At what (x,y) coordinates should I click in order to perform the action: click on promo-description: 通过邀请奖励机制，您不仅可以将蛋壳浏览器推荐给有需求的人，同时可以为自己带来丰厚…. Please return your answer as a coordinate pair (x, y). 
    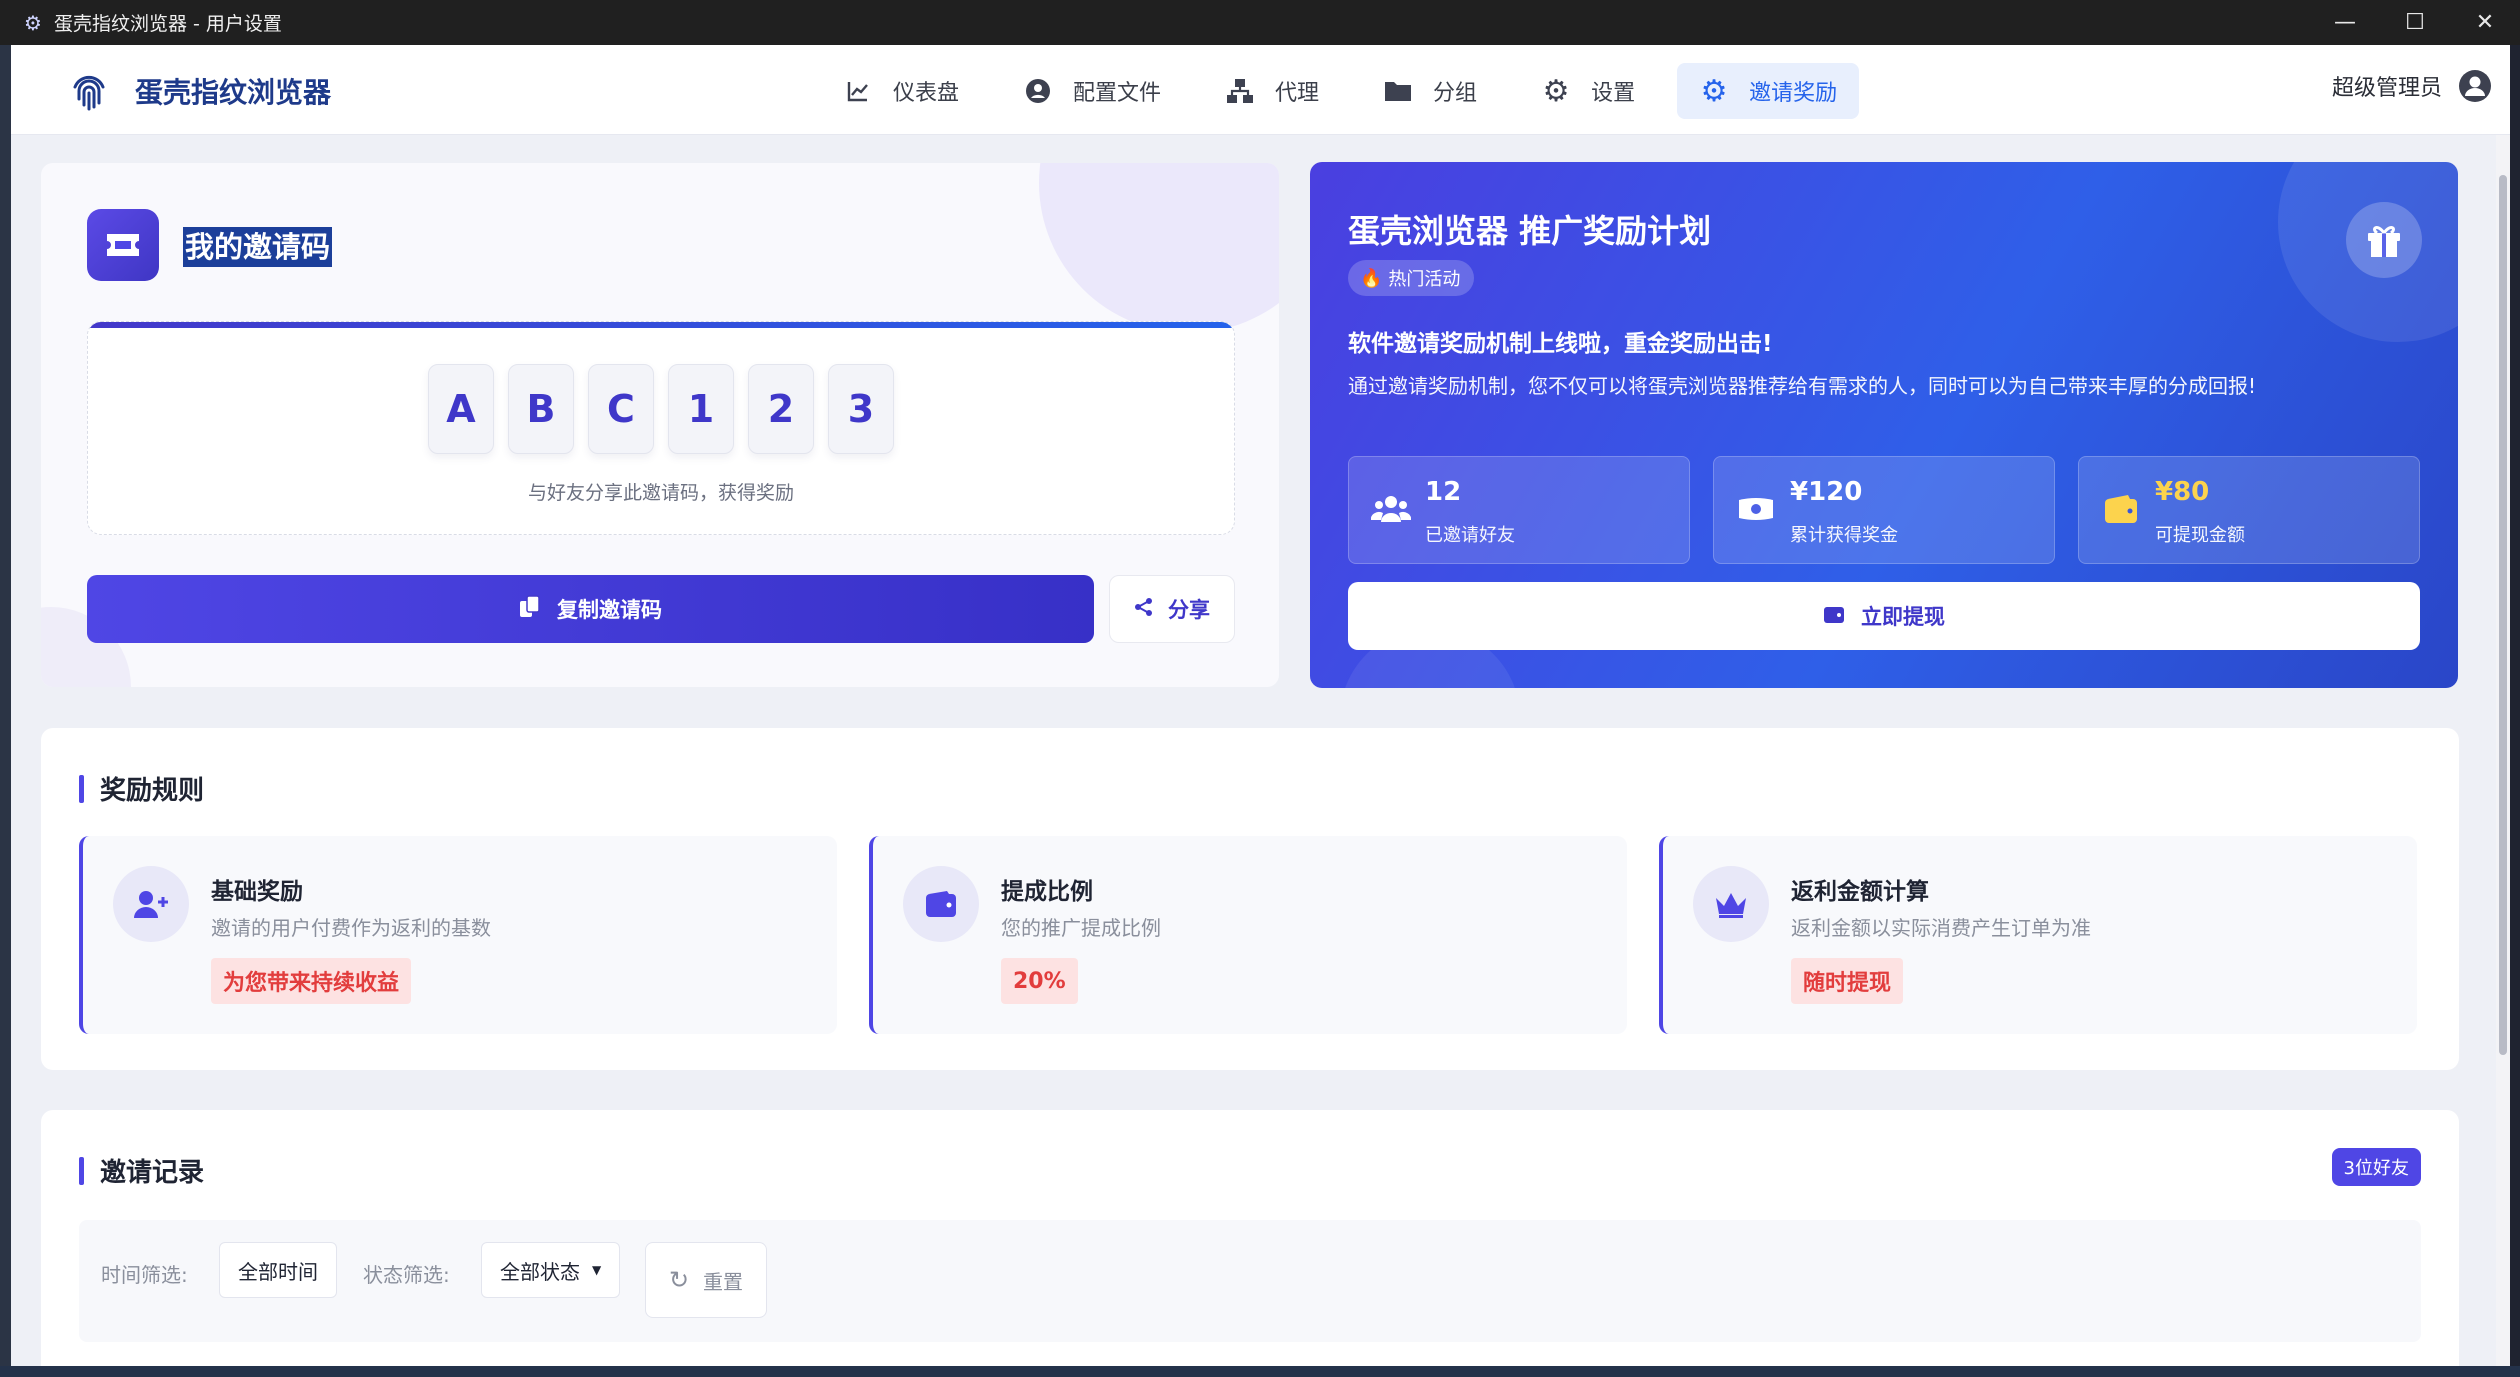
    Looking at the image, I should click on (1802, 386).